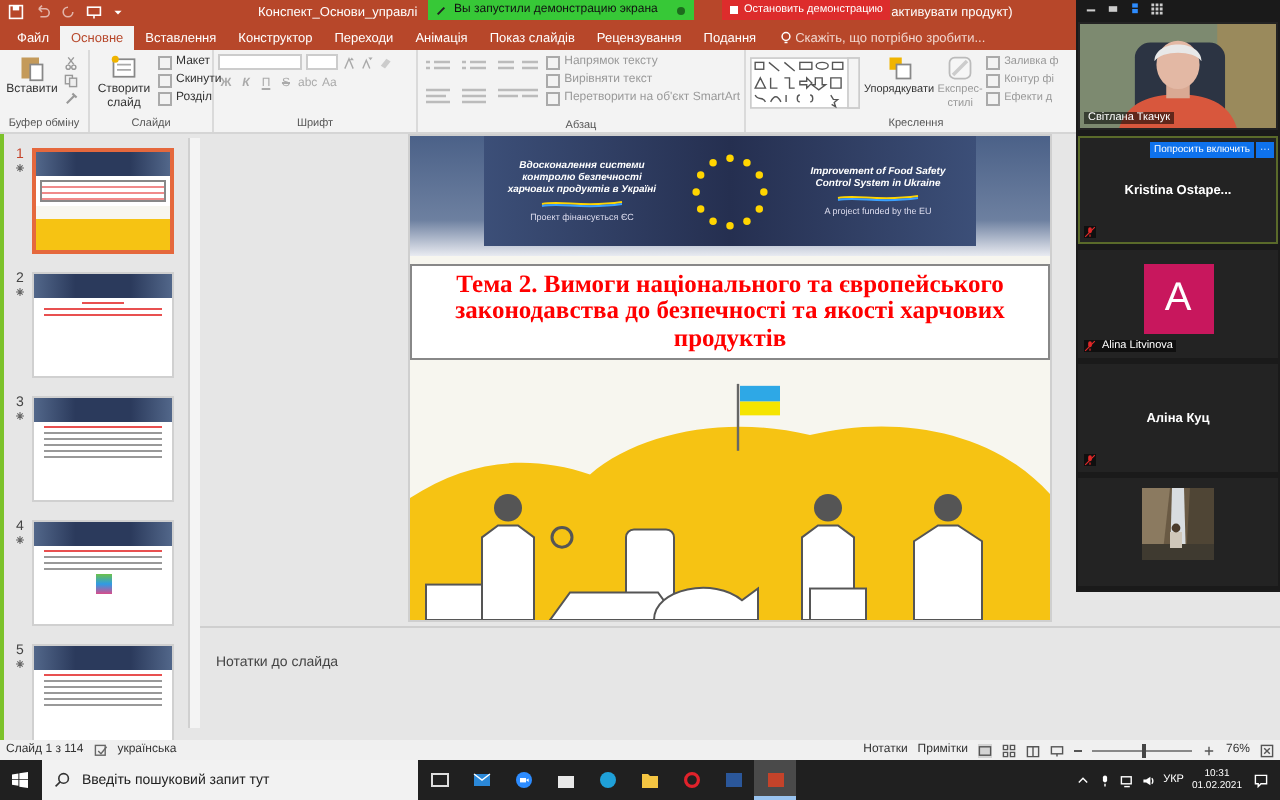 The image size is (1280, 800). I want to click on search-icon, so click(62, 780).